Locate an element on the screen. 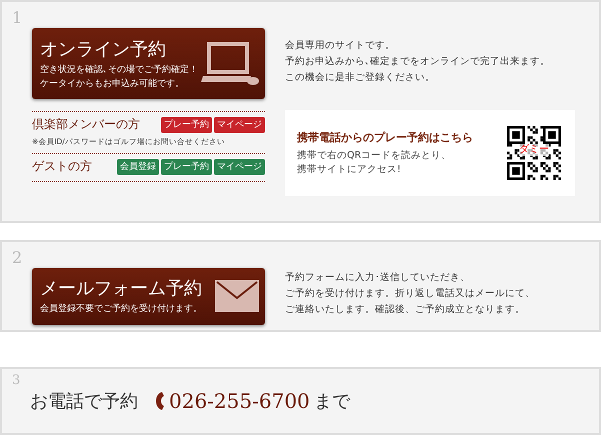 The height and width of the screenshot is (435, 601). banner-text: ケータイからもお申込み可能です。 is located at coordinates (112, 84).